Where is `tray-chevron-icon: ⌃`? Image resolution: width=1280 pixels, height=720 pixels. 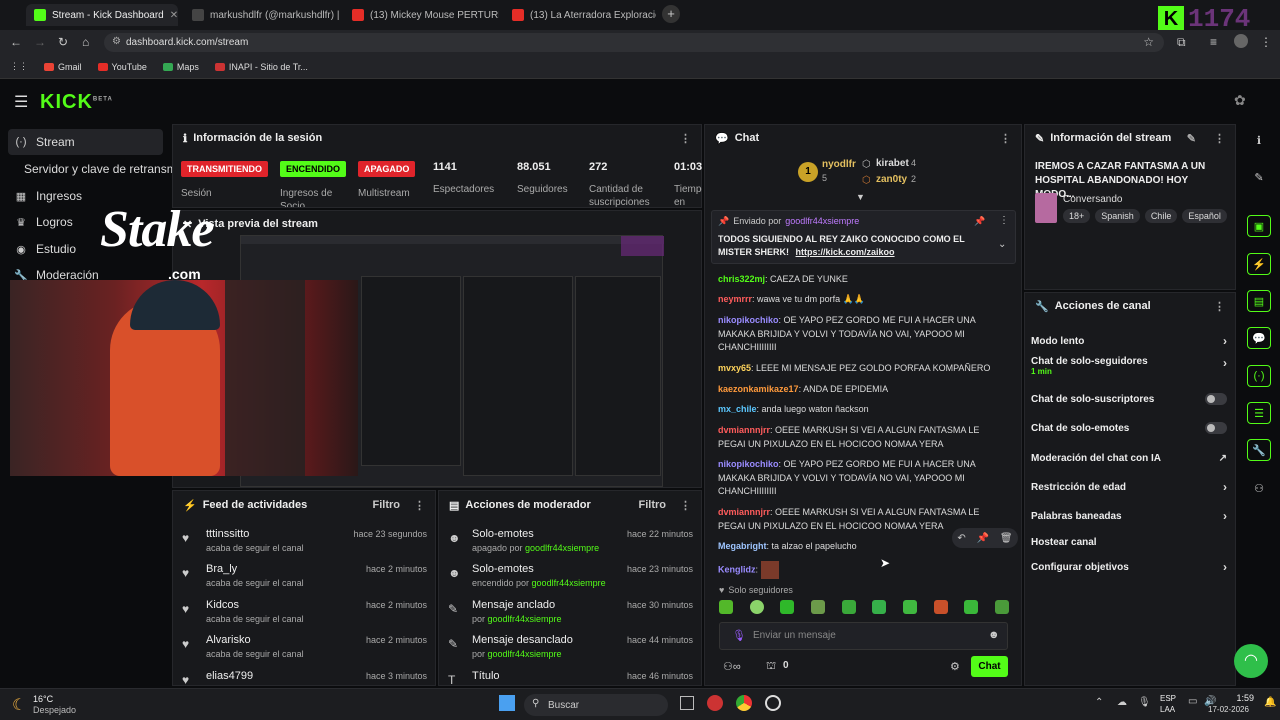
tray-chevron-icon: ⌃ is located at coordinates (1099, 702).